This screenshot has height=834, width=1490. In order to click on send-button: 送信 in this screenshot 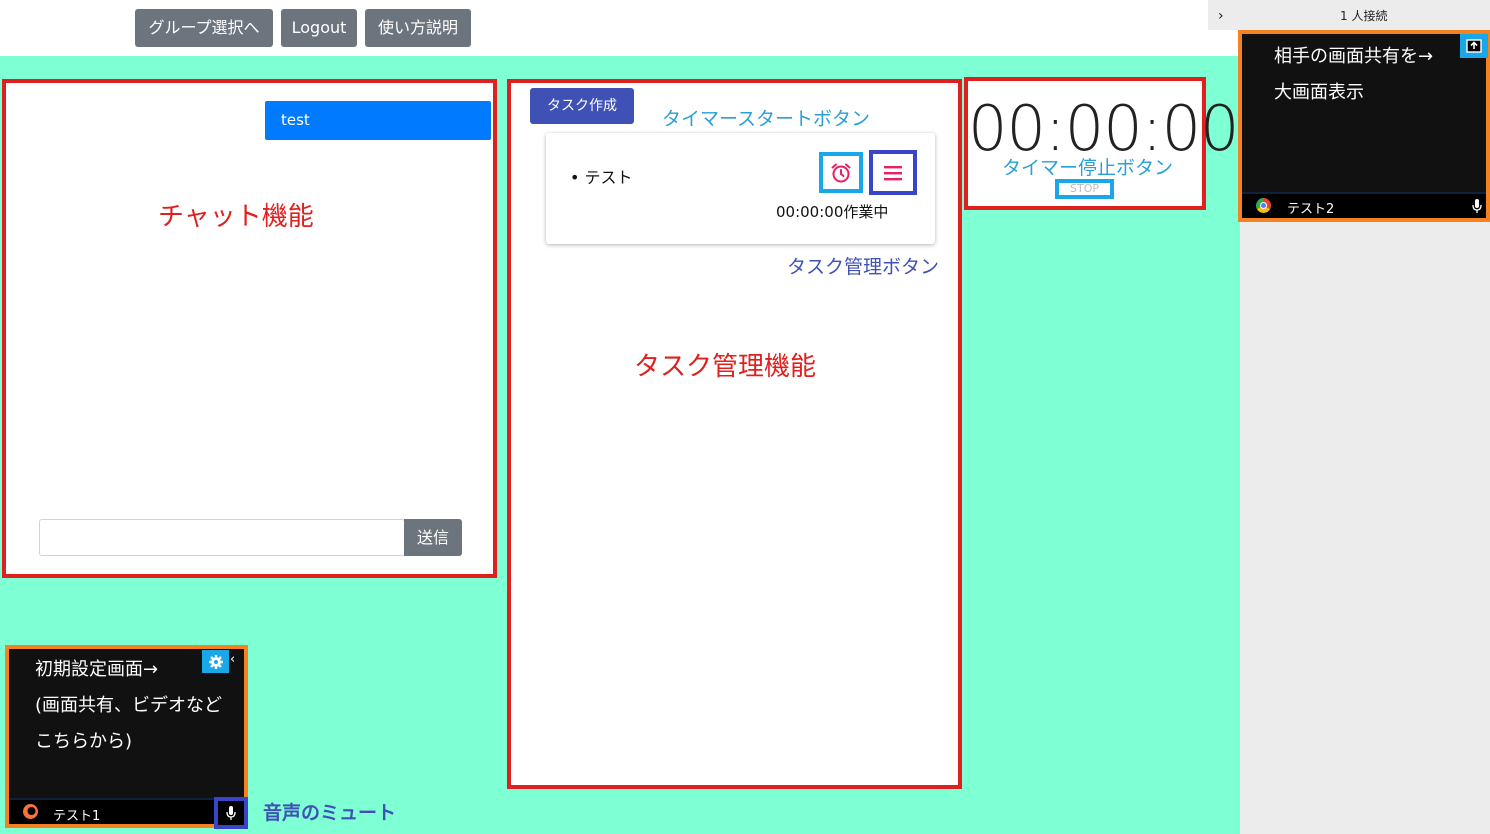, I will do `click(433, 537)`.